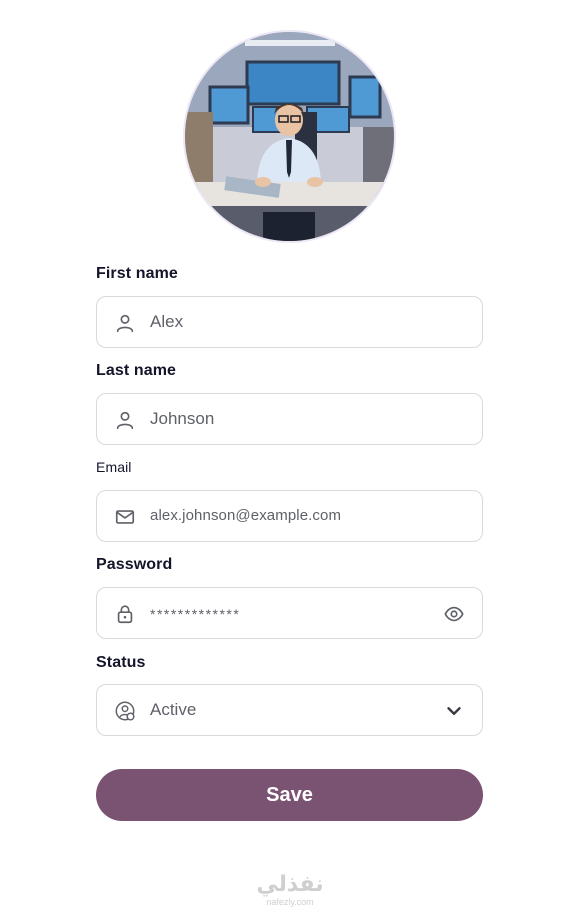 This screenshot has height=914, width=579. Describe the element at coordinates (134, 564) in the screenshot. I see `password-label: Password` at that location.